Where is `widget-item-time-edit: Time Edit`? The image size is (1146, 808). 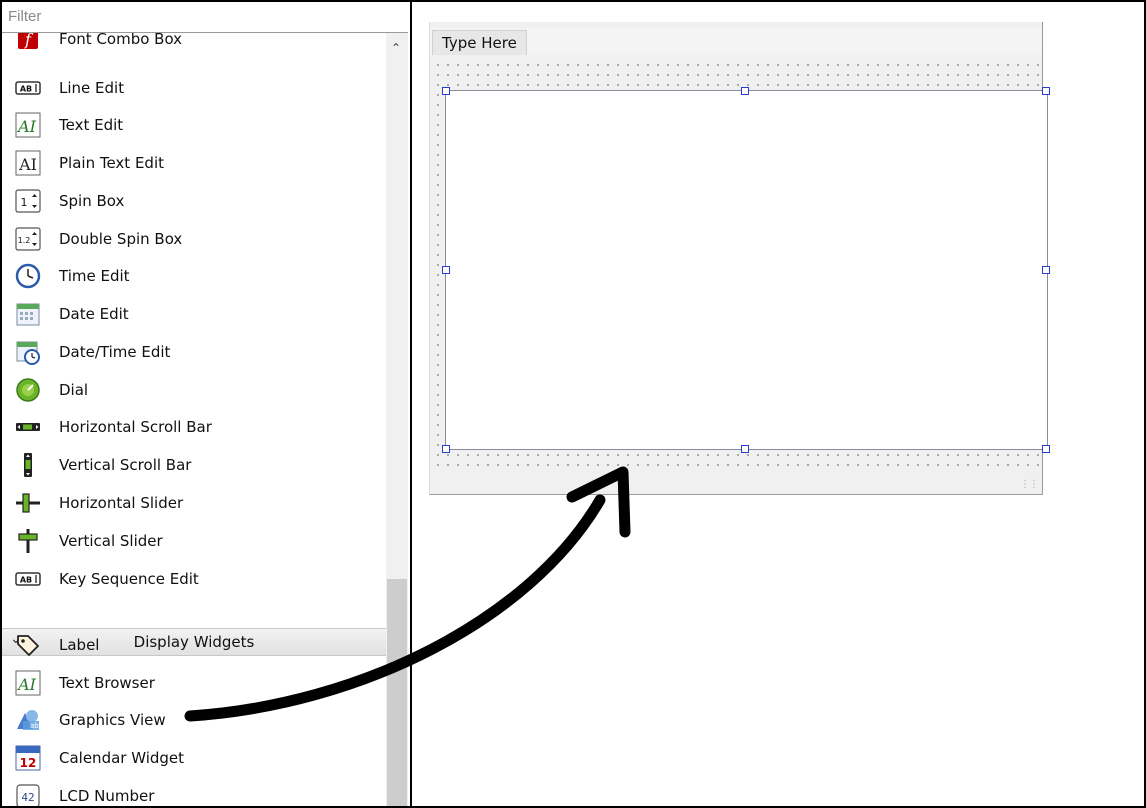 widget-item-time-edit: Time Edit is located at coordinates (194, 276).